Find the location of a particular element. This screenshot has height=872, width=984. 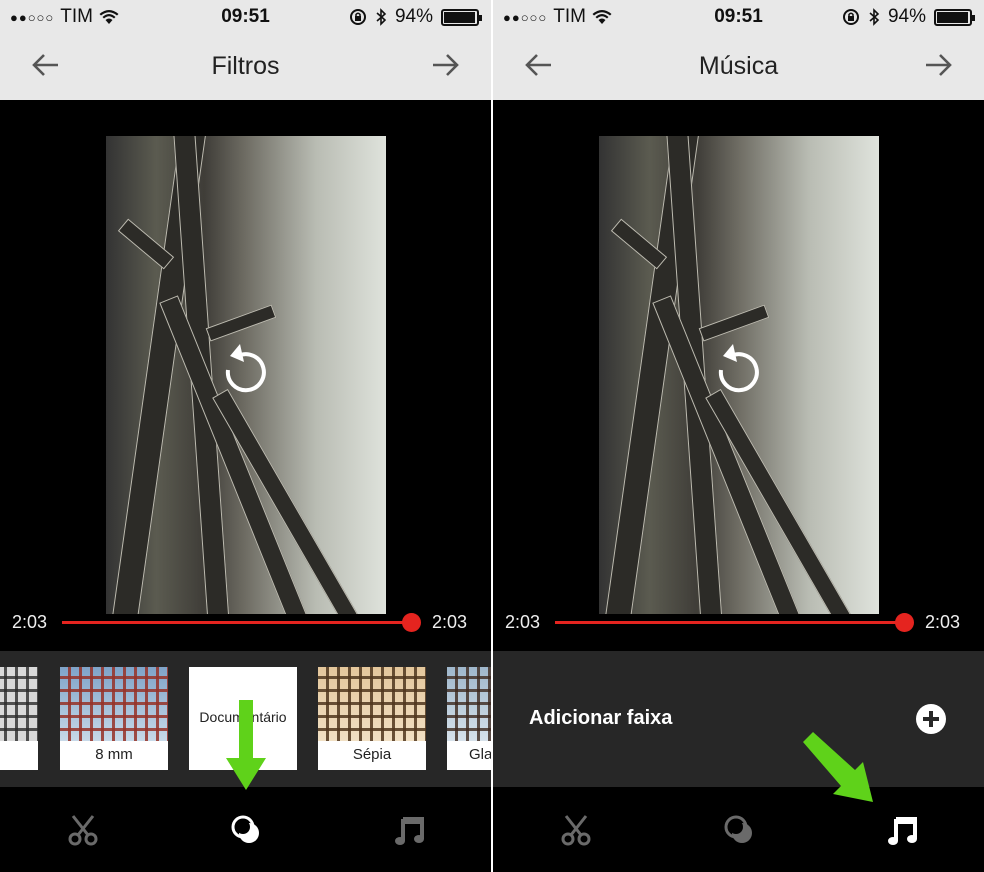

filter-option: Gla is located at coordinates (469, 718).